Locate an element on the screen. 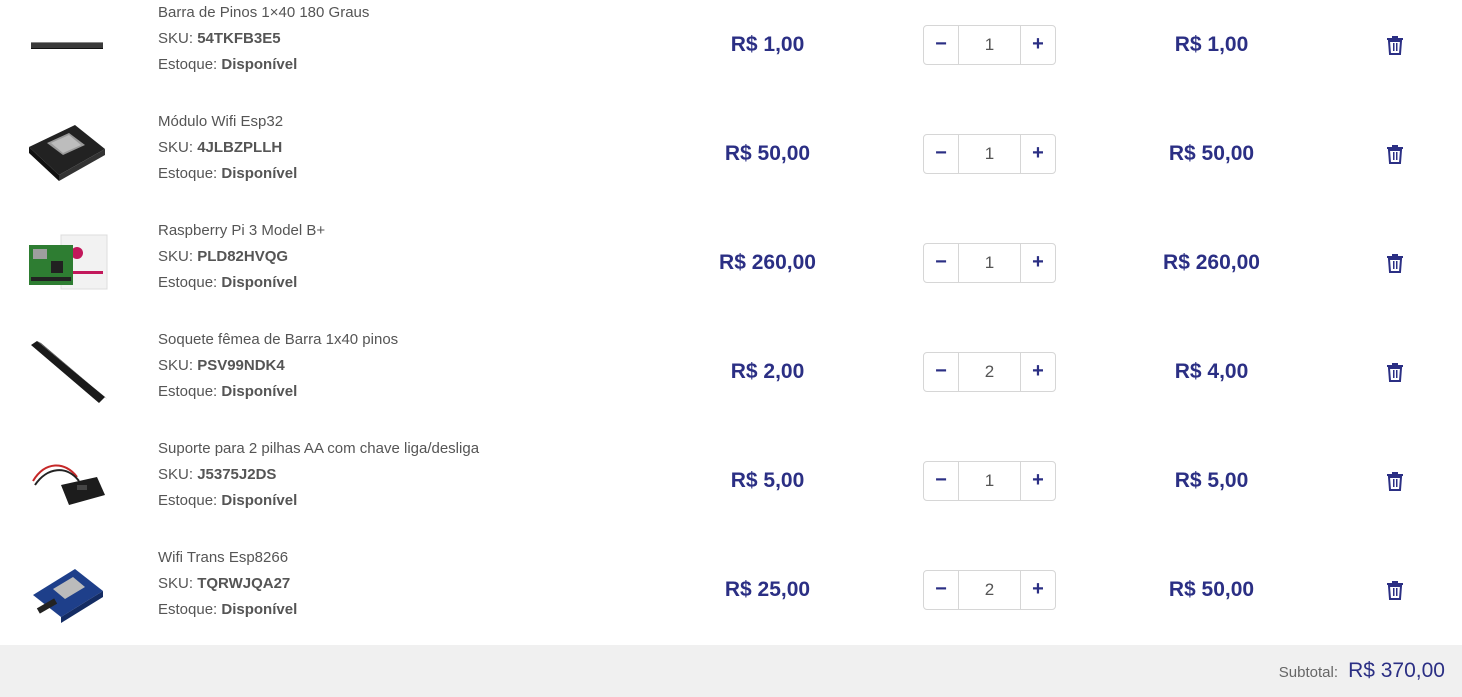 The image size is (1462, 697). sku-value: PLD82HVQG is located at coordinates (243, 256).